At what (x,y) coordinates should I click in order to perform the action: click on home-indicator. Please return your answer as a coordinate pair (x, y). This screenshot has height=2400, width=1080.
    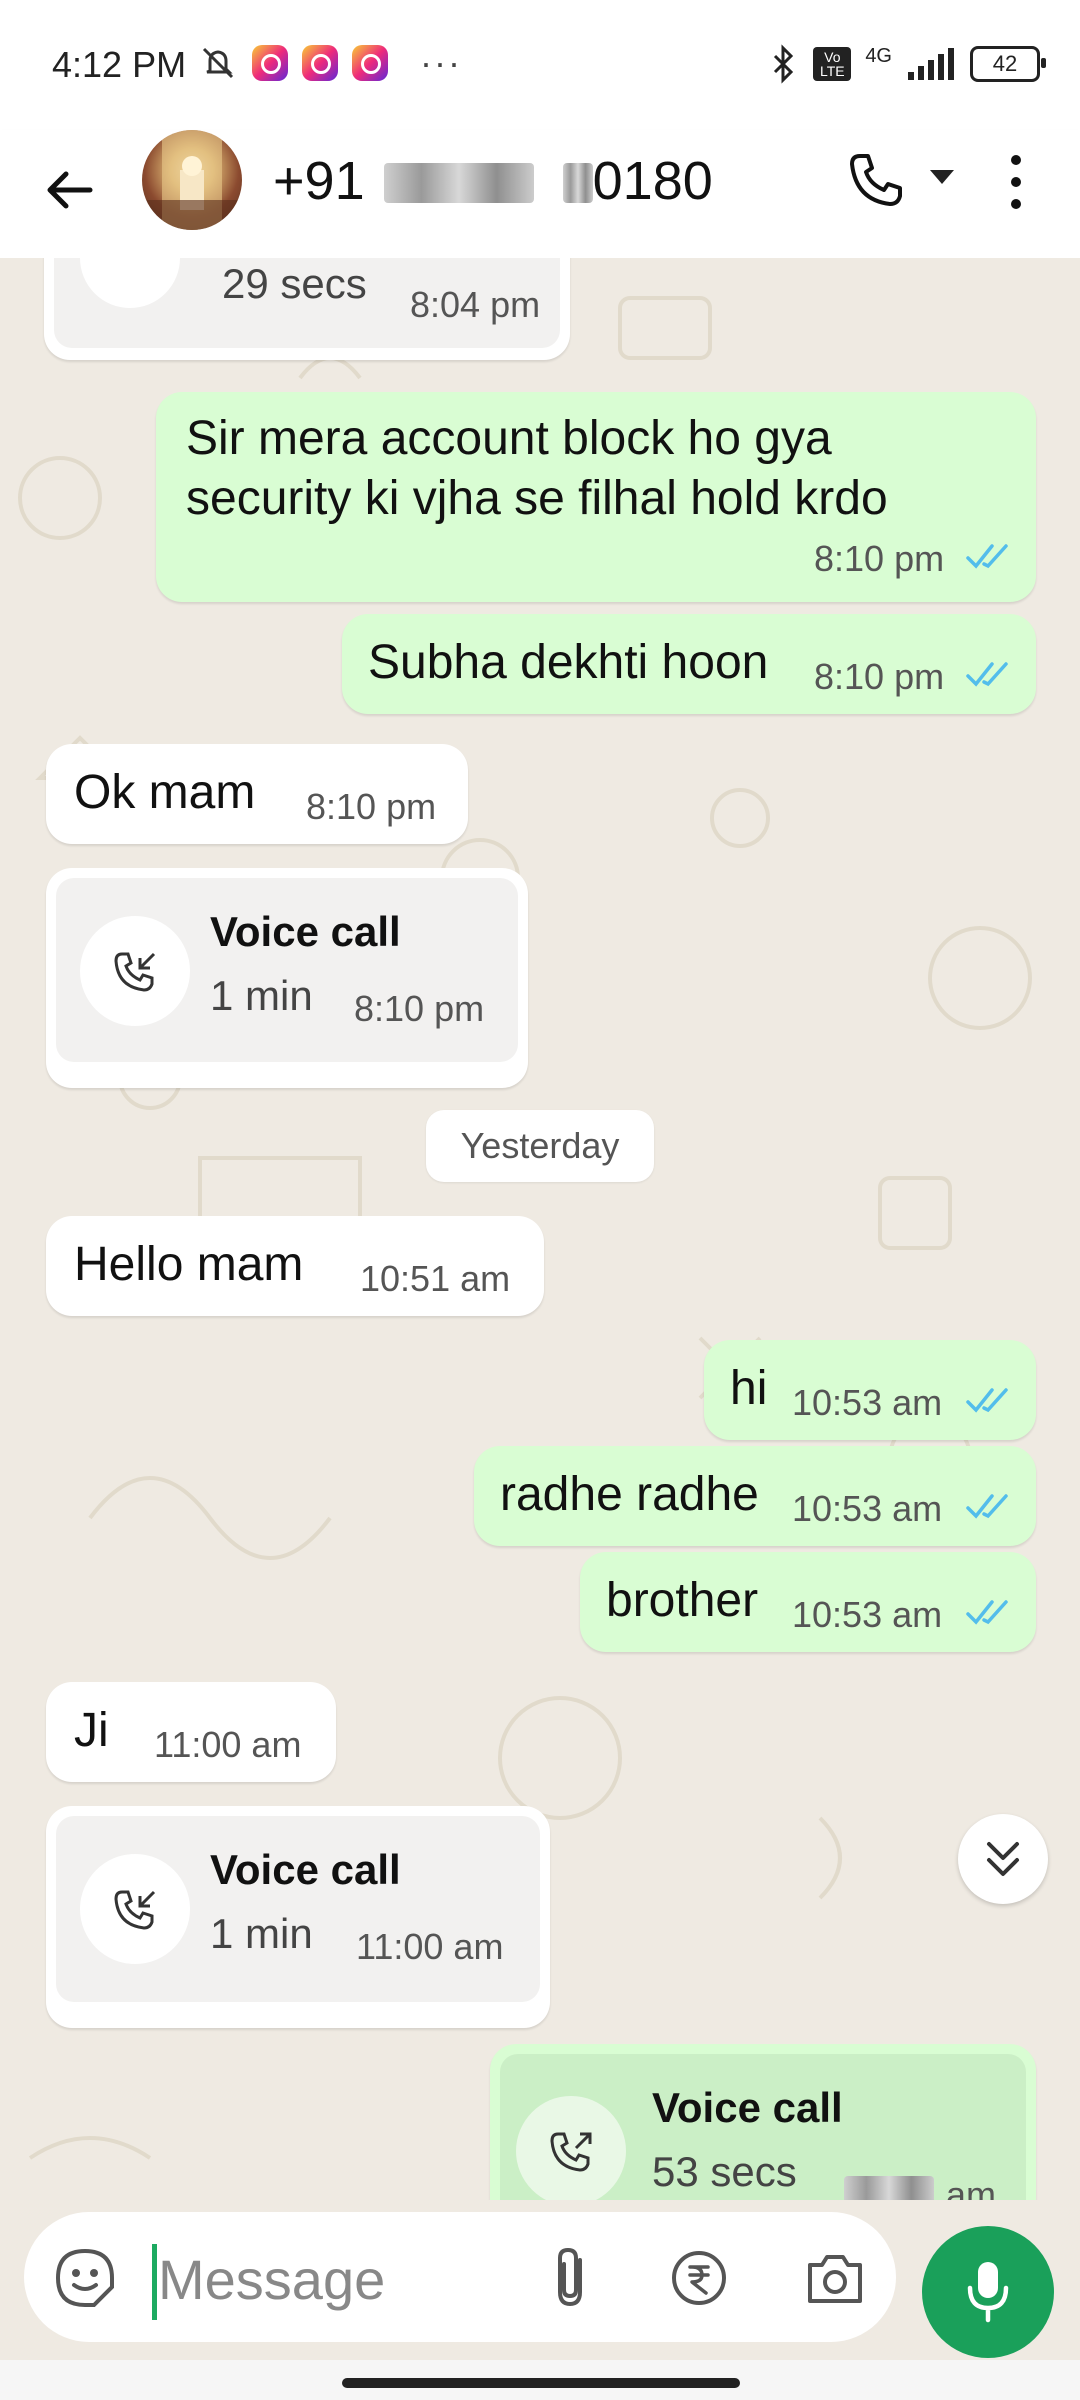
    Looking at the image, I should click on (541, 2383).